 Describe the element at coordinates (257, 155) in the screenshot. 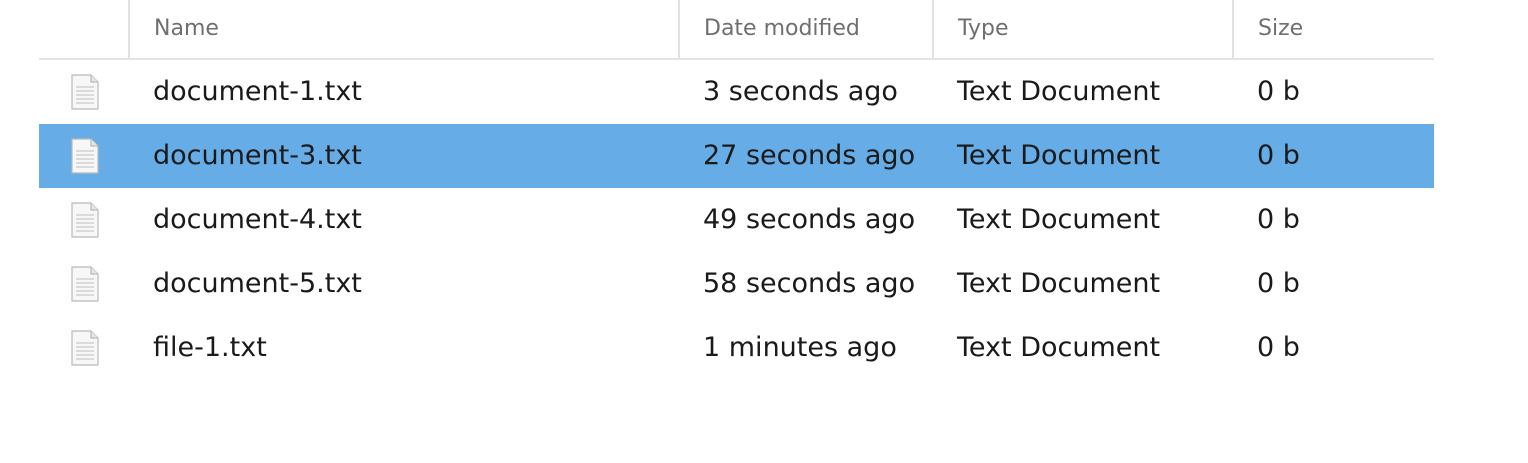

I see `file-name: document-3.txt` at that location.